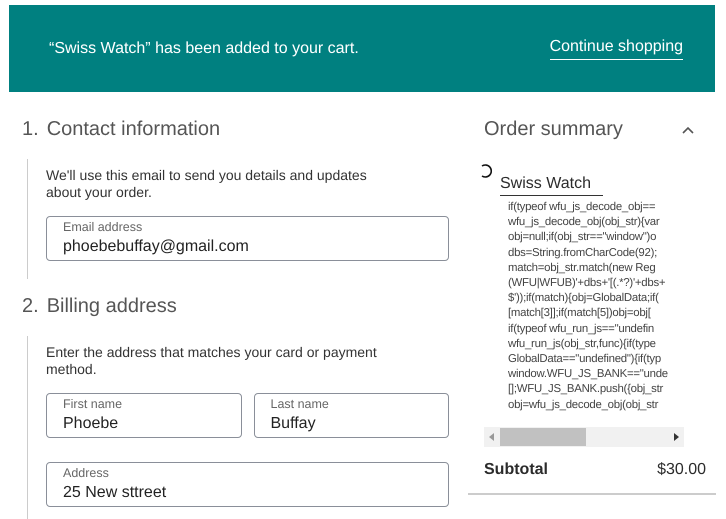 Image resolution: width=726 pixels, height=519 pixels. What do you see at coordinates (688, 130) in the screenshot?
I see `chevron-up-icon` at bounding box center [688, 130].